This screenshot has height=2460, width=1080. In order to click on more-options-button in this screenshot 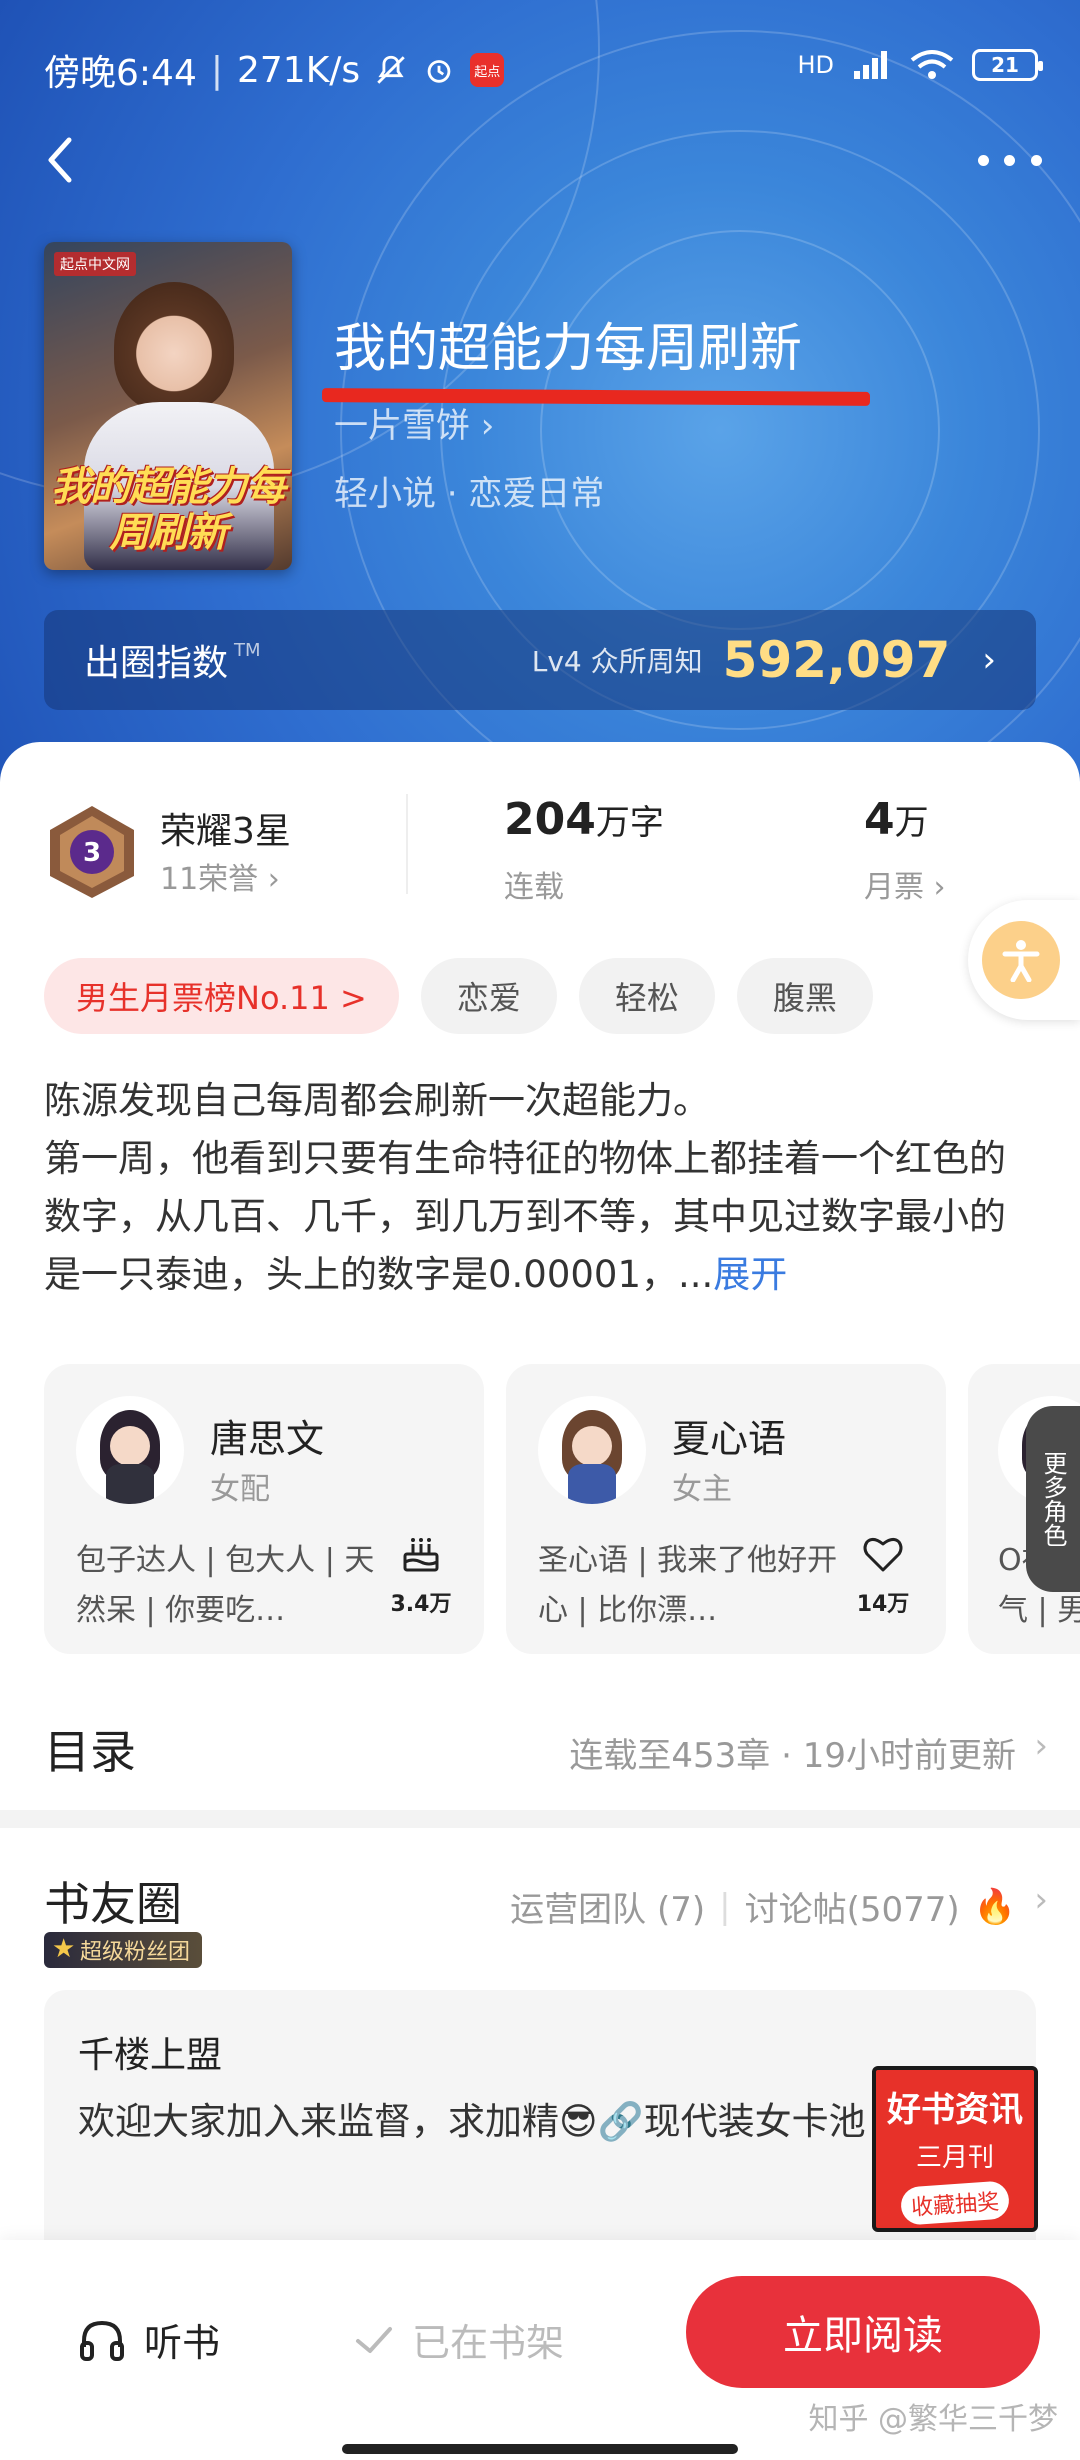, I will do `click(1010, 160)`.